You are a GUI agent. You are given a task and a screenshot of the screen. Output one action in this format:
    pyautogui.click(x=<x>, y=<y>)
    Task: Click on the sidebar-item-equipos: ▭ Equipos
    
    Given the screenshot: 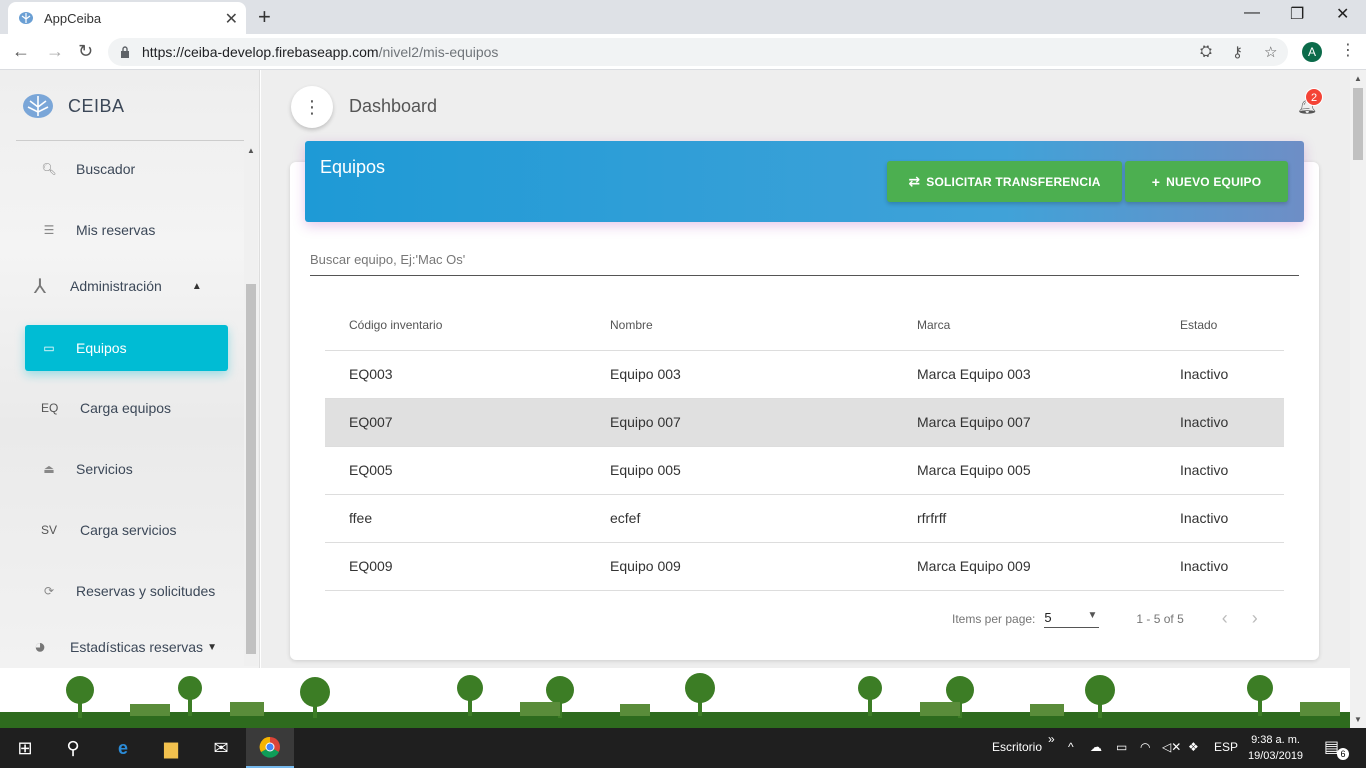 What is the action you would take?
    pyautogui.click(x=126, y=348)
    